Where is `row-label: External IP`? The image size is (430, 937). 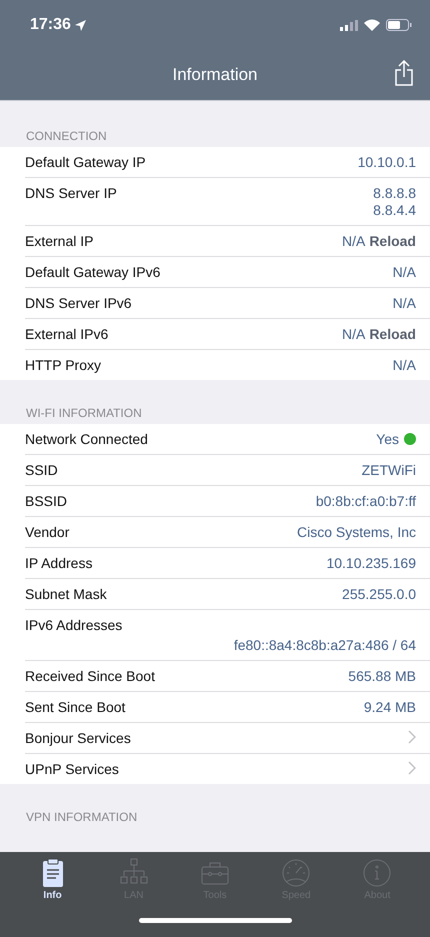
row-label: External IP is located at coordinates (59, 241).